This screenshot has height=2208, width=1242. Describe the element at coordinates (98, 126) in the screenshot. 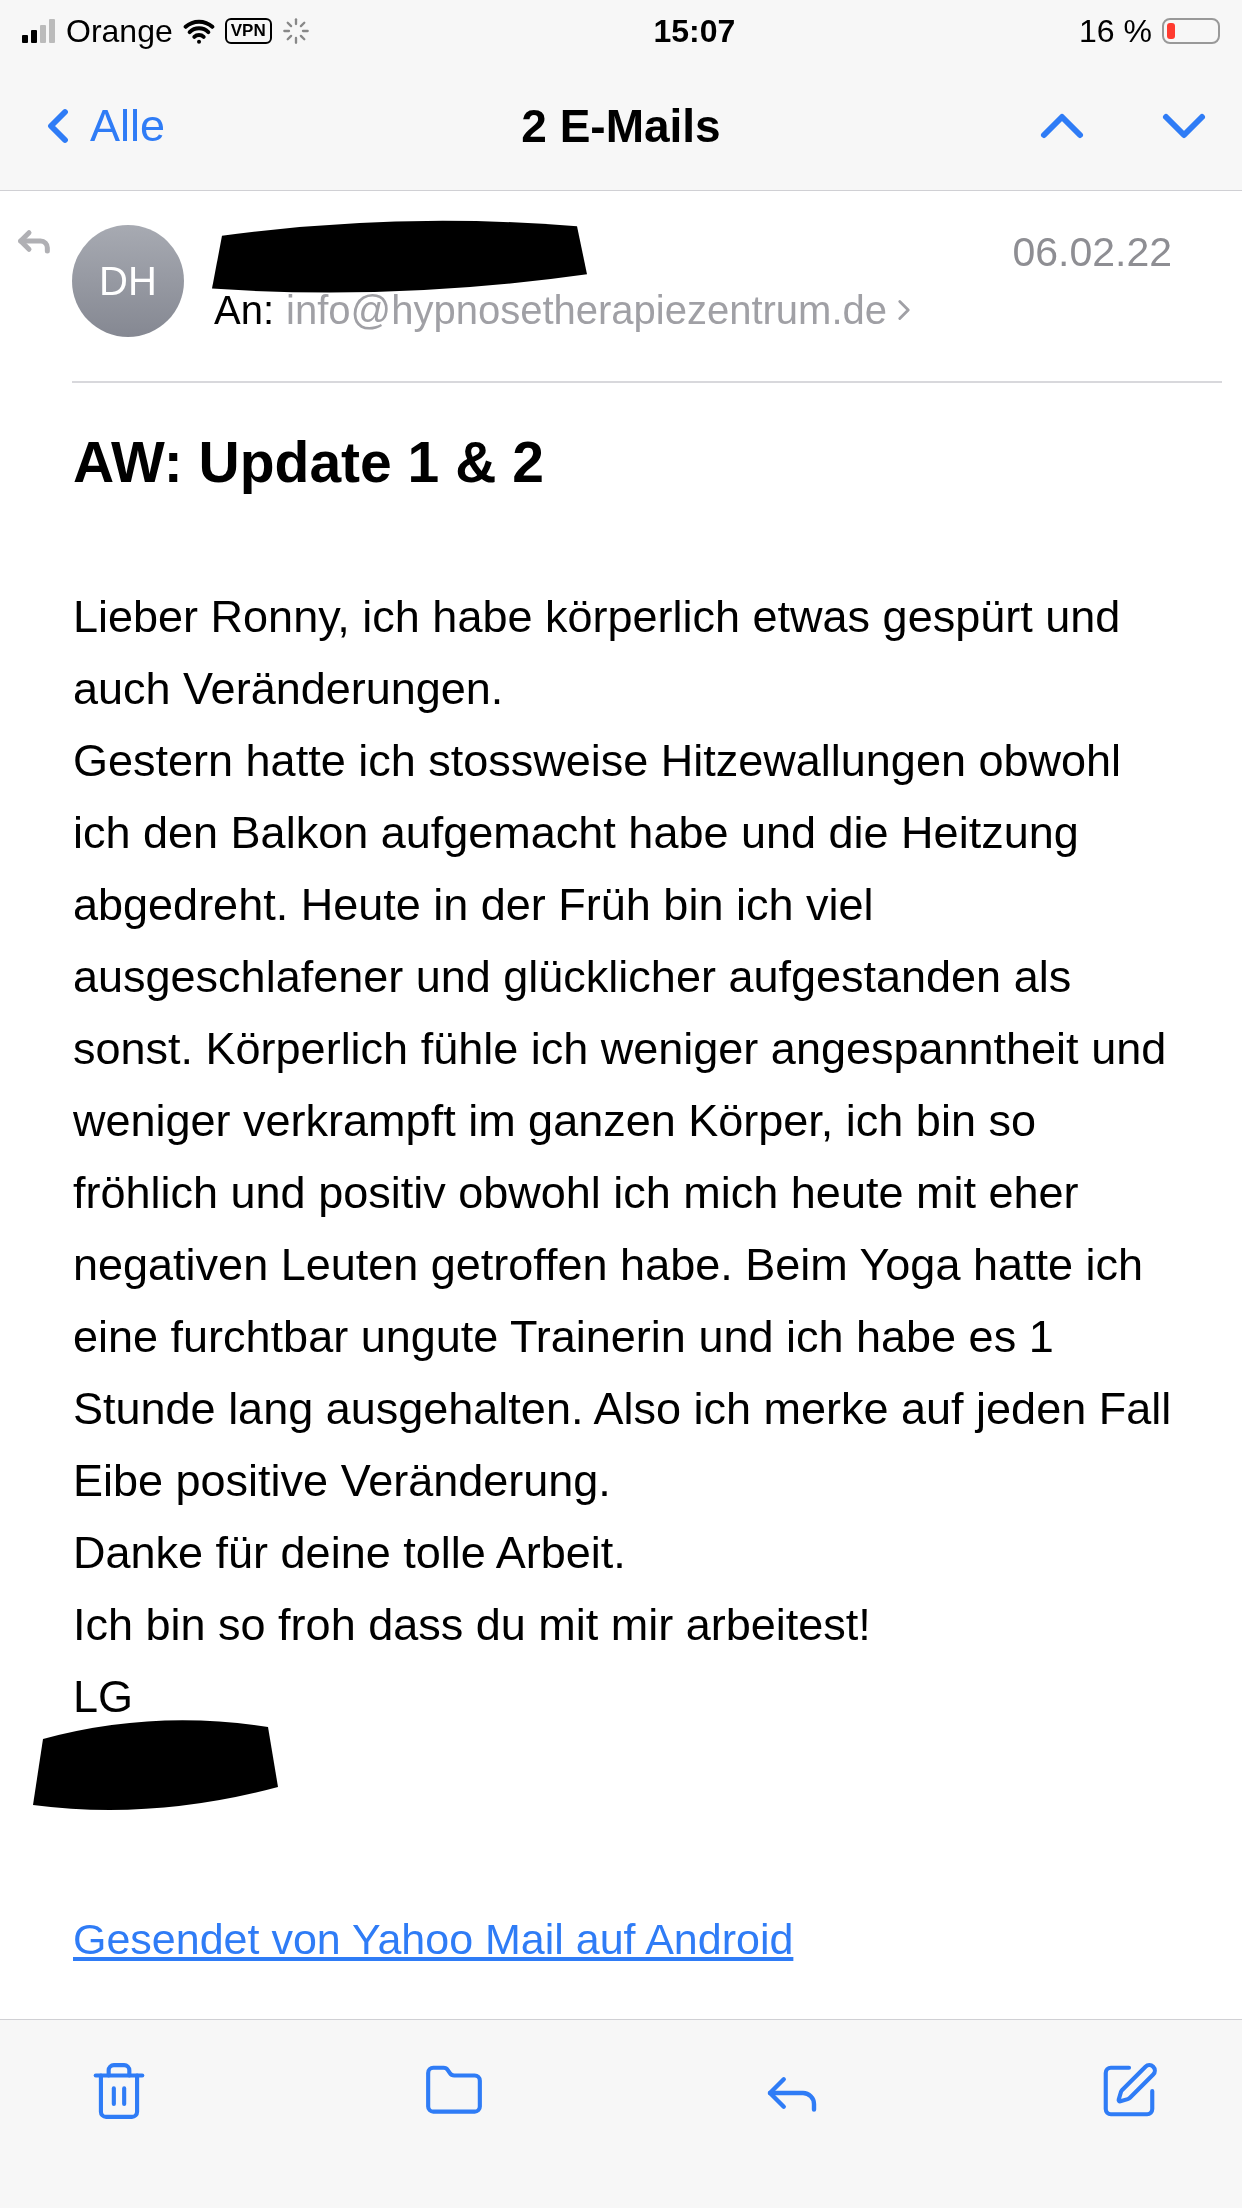

I see `back-button: Alle` at that location.